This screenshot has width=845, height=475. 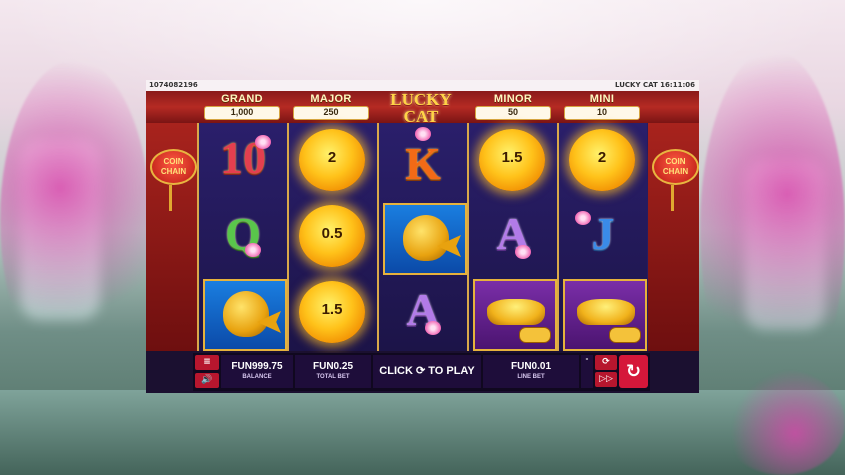 What do you see at coordinates (332, 366) in the screenshot?
I see `total-bet-value: FUN0.25` at bounding box center [332, 366].